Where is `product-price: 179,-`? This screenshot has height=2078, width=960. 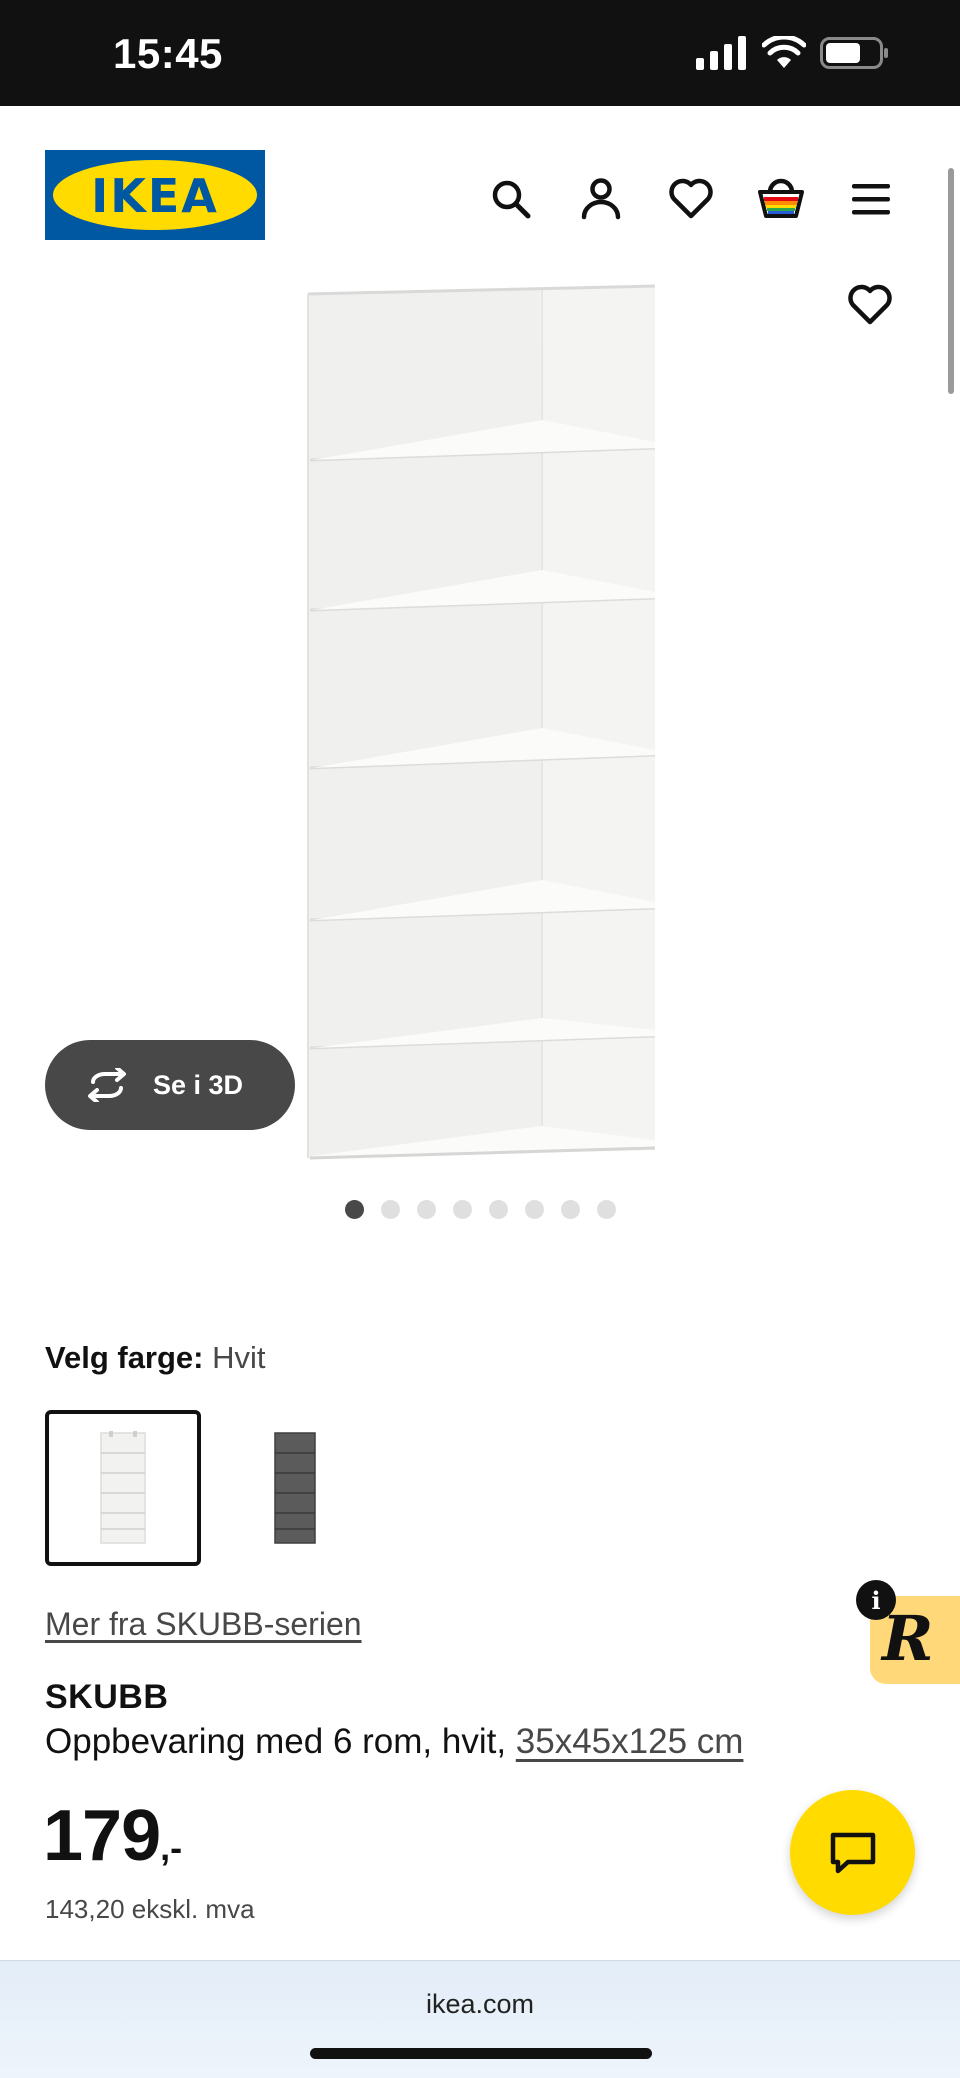
product-price: 179,- is located at coordinates (112, 1836).